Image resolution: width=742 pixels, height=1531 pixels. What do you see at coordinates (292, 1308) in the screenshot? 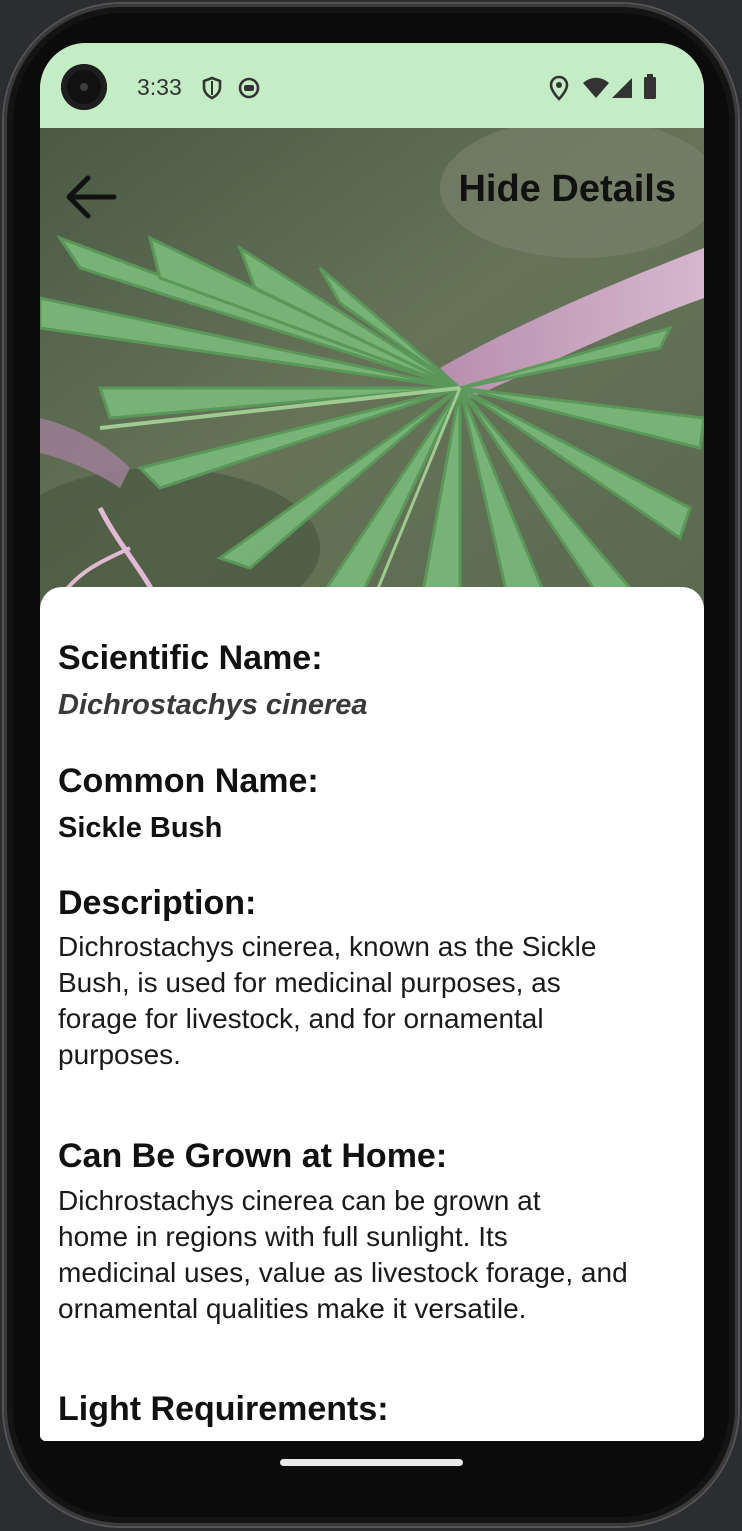
I see `home-growing-line: ornamental qualities make it versatile.` at bounding box center [292, 1308].